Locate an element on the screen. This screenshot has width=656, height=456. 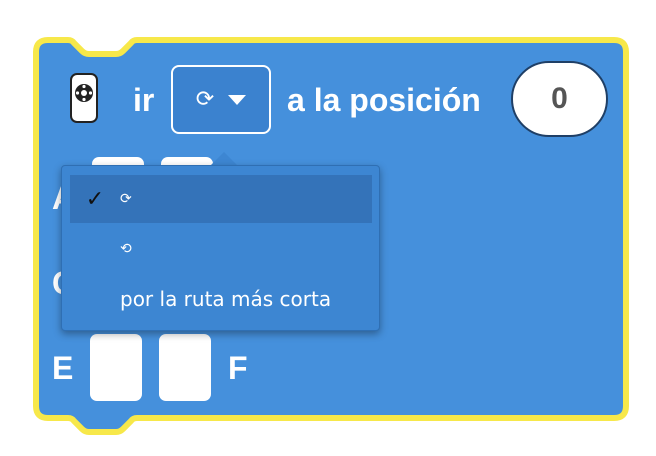
dropdown-menu-arrow is located at coordinates (224, 159).